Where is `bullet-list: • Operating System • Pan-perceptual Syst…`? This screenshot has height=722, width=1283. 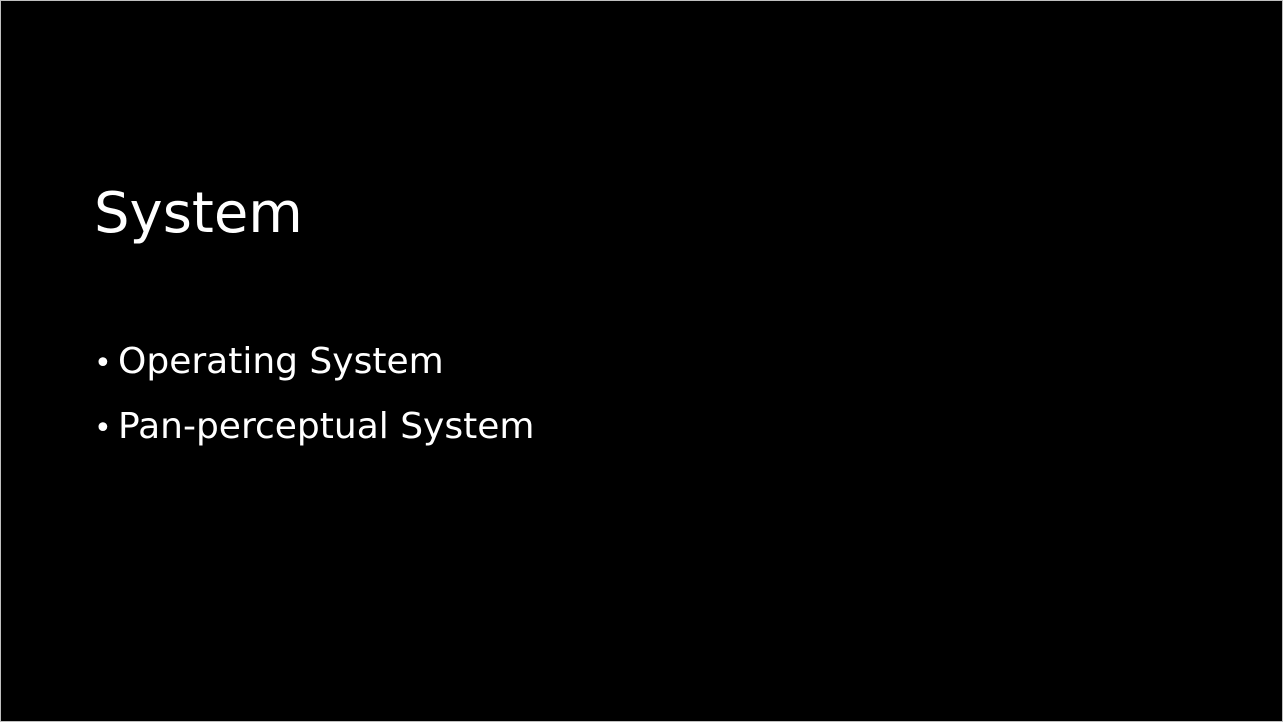 bullet-list: • Operating System • Pan-perceptual Syst… is located at coordinates (314, 402).